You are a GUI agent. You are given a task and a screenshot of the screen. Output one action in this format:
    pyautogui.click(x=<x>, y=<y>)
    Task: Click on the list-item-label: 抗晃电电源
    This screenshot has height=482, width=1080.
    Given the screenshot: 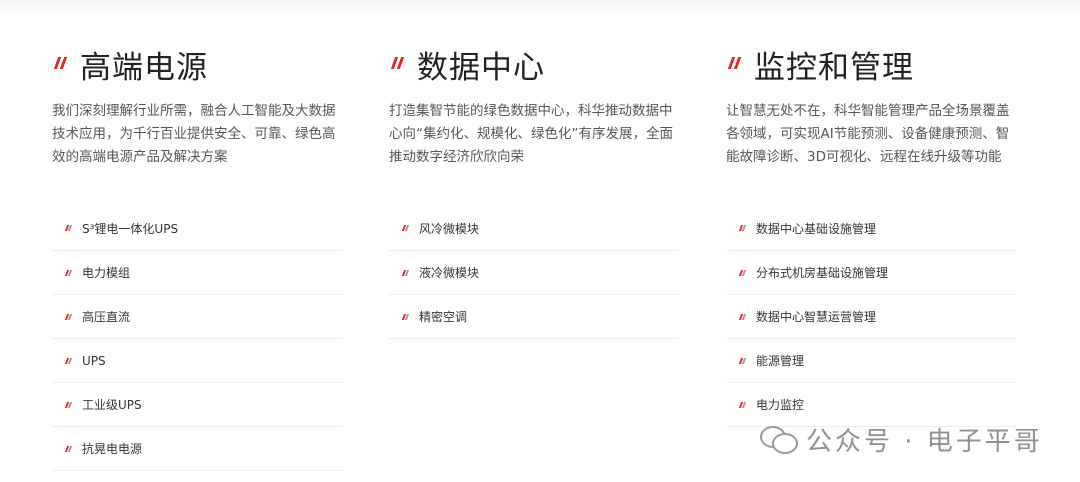 What is the action you would take?
    pyautogui.click(x=112, y=449)
    